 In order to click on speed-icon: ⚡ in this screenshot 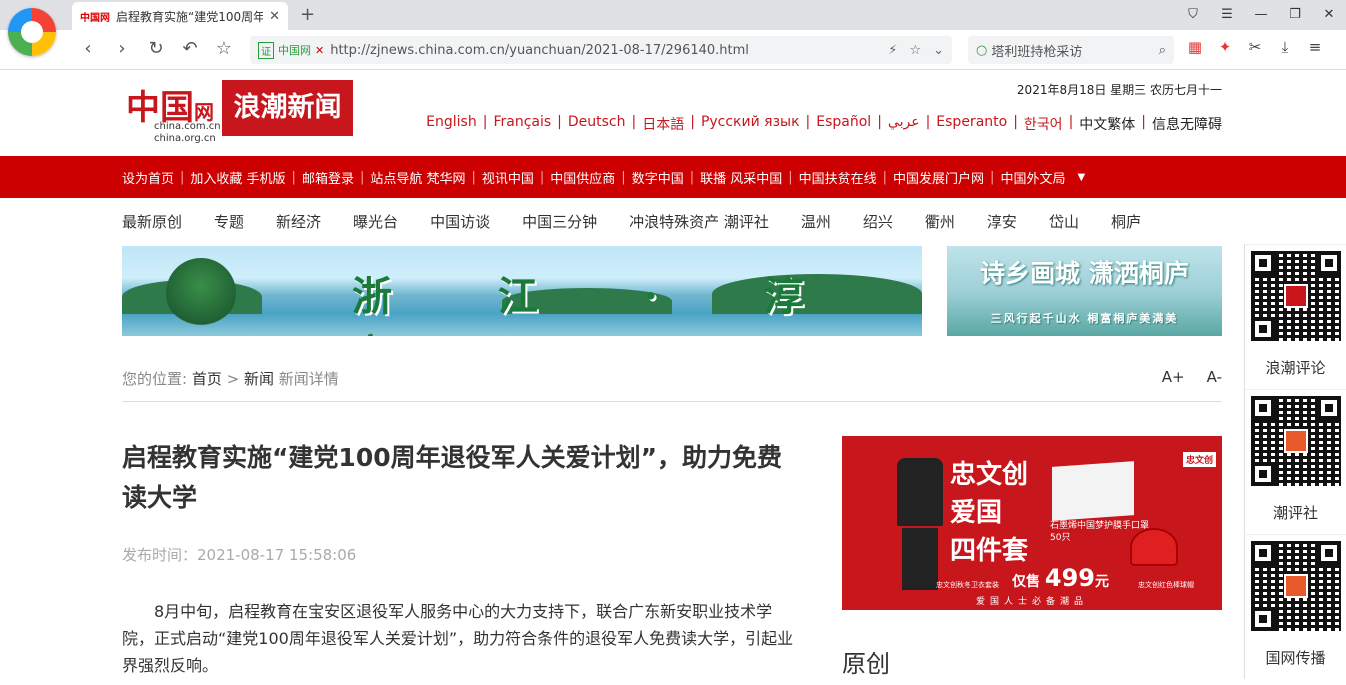, I will do `click(892, 50)`.